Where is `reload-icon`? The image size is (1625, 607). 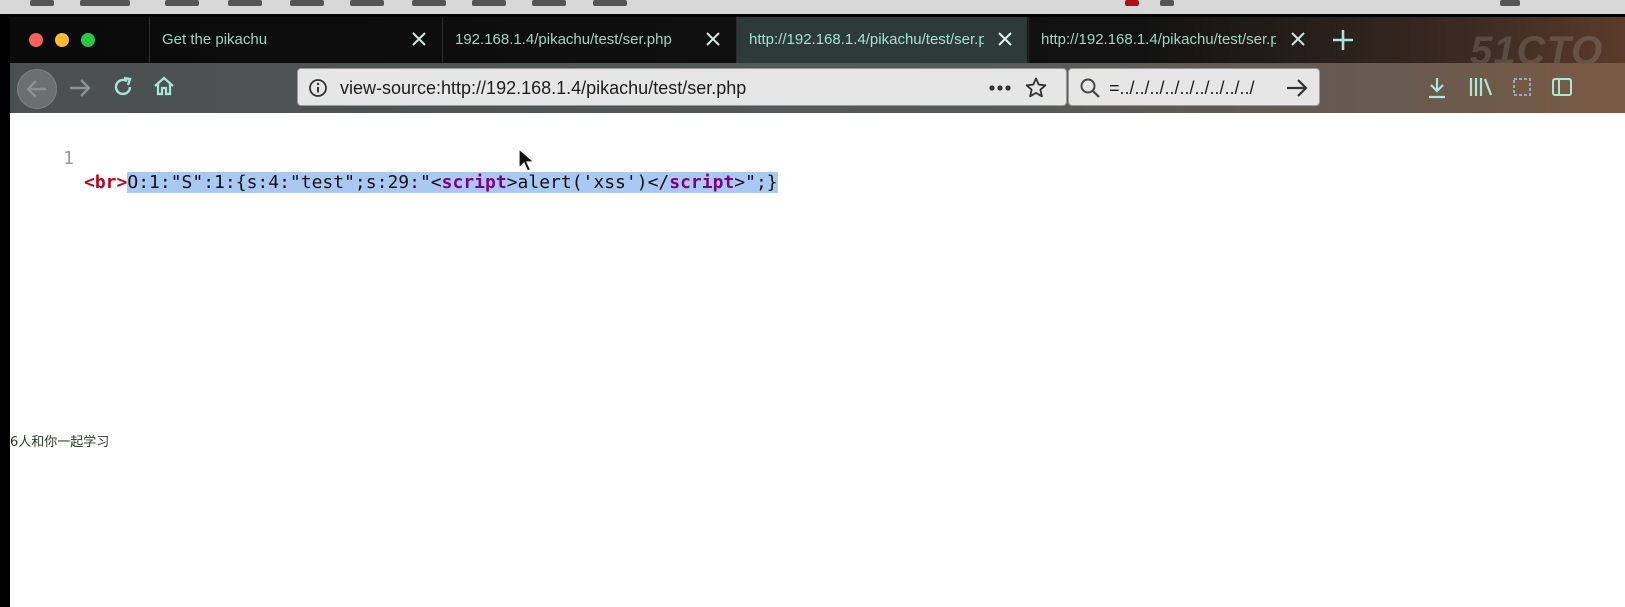
reload-icon is located at coordinates (123, 87).